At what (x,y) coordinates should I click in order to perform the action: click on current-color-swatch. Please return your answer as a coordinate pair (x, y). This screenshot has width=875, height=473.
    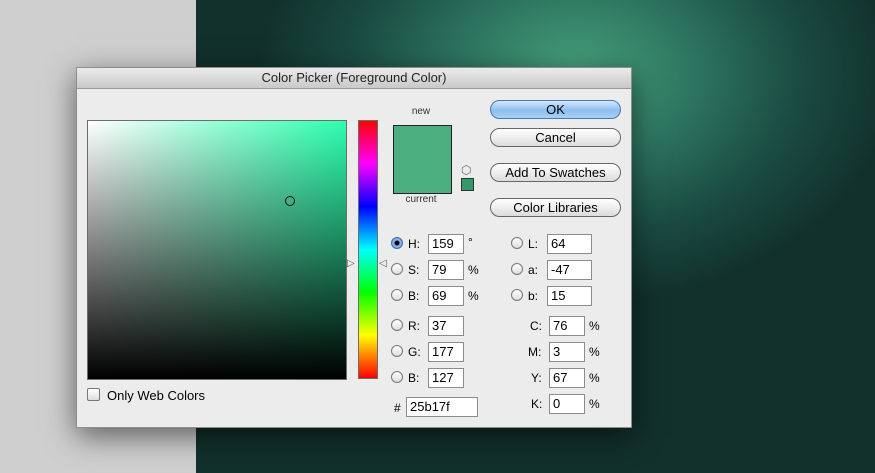
    Looking at the image, I should click on (422, 176).